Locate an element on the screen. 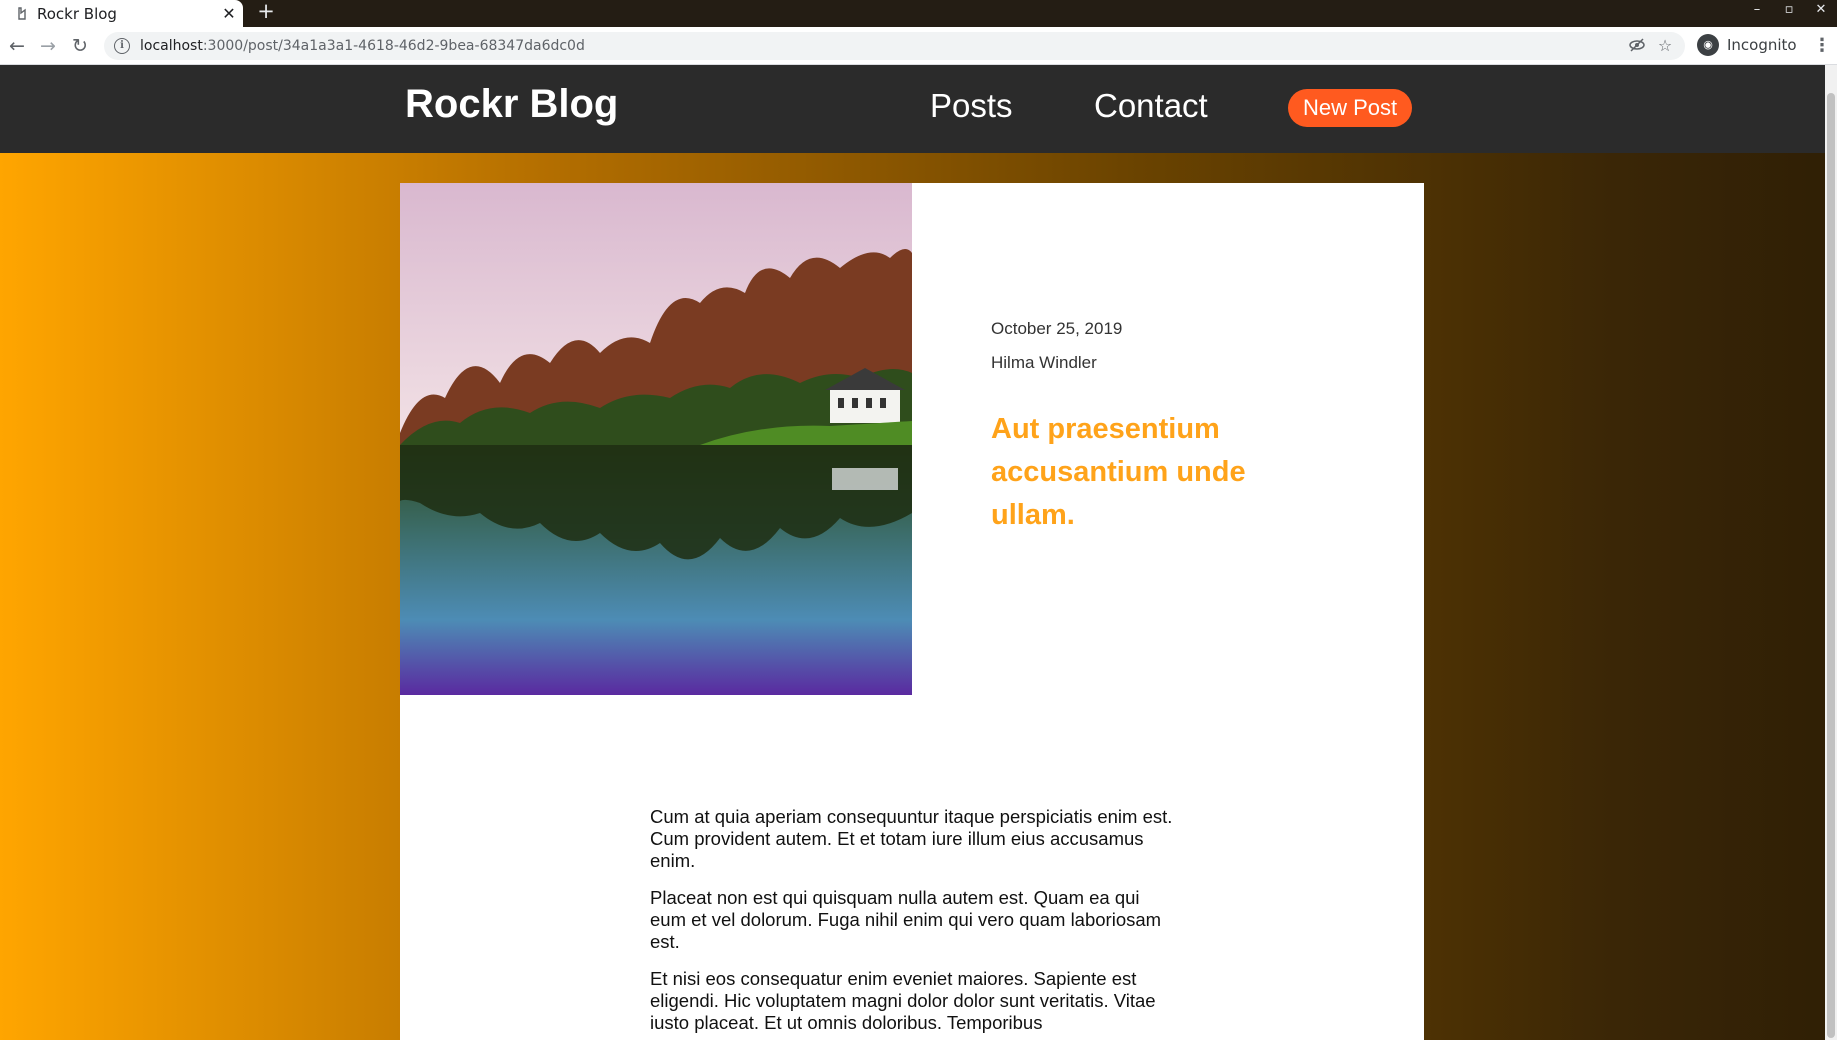  post-title: Aut praesentium accusantium unde ullam. is located at coordinates (1118, 472).